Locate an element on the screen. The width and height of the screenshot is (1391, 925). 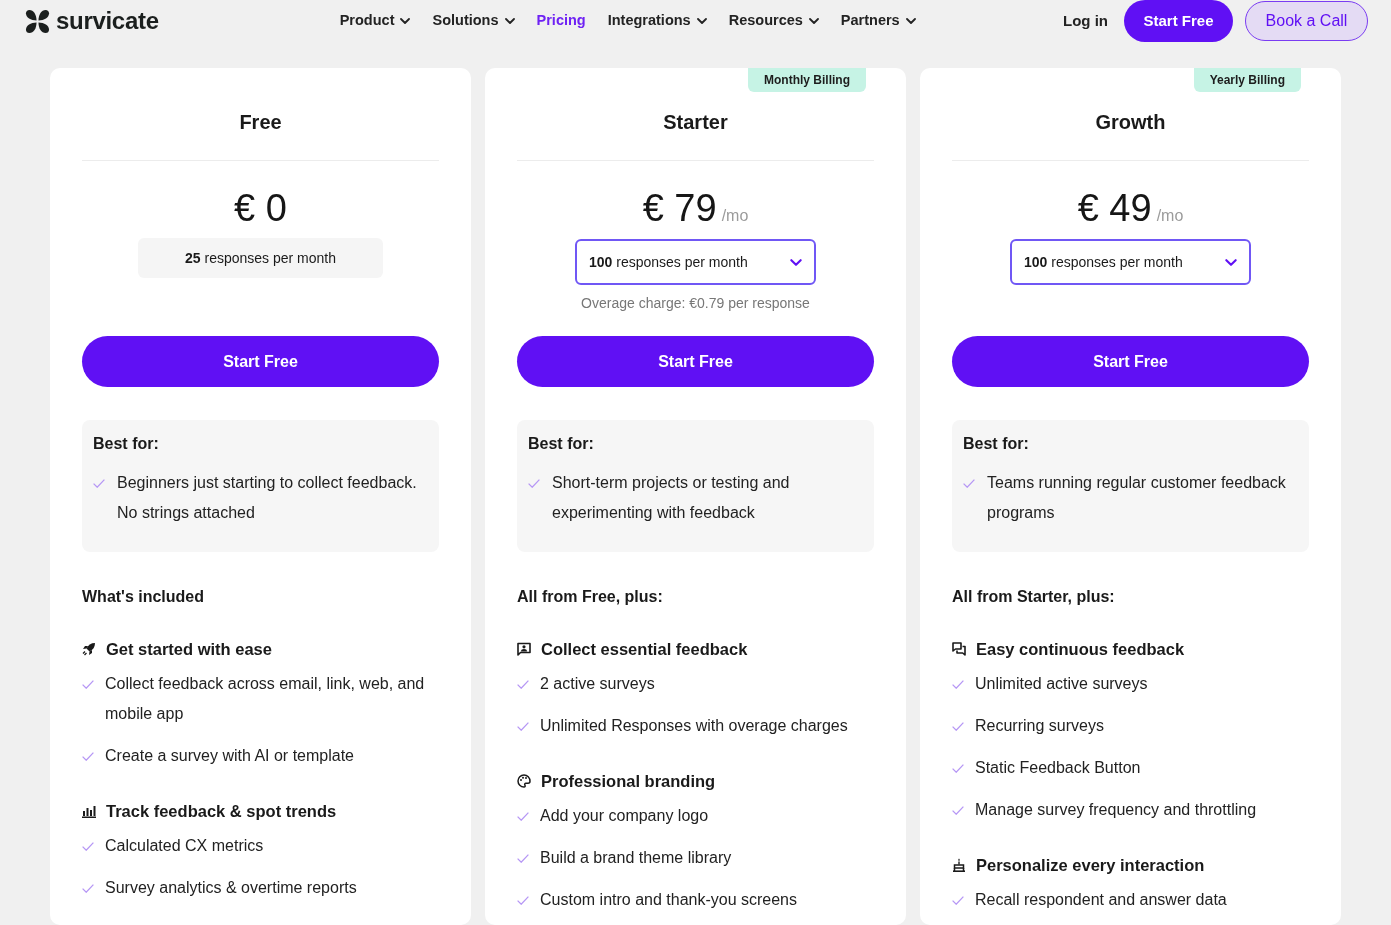
feature-text: Create a survey with AI or template is located at coordinates (229, 756).